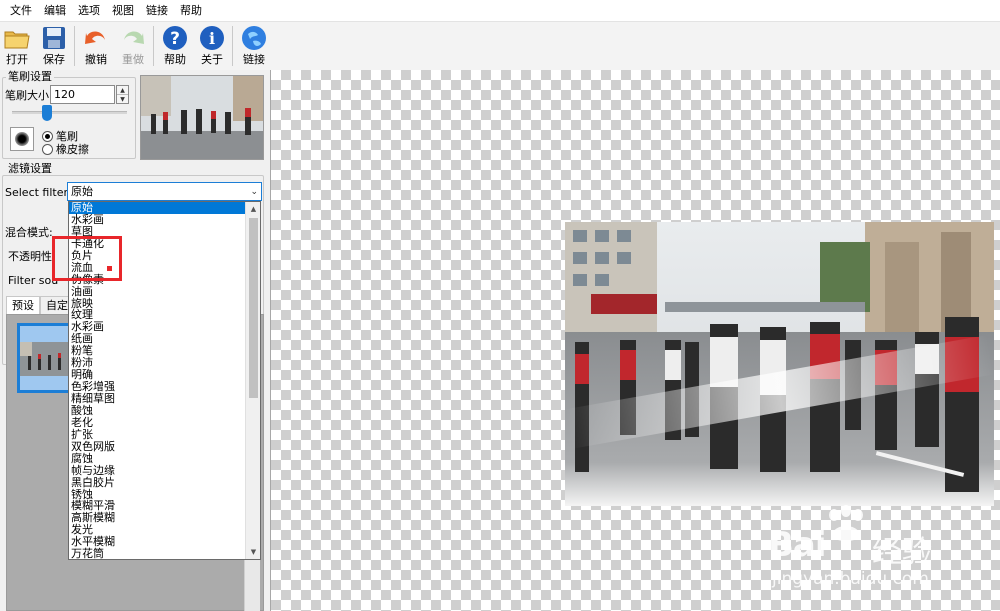  I want to click on scroll-down-icon: ▼, so click(253, 552).